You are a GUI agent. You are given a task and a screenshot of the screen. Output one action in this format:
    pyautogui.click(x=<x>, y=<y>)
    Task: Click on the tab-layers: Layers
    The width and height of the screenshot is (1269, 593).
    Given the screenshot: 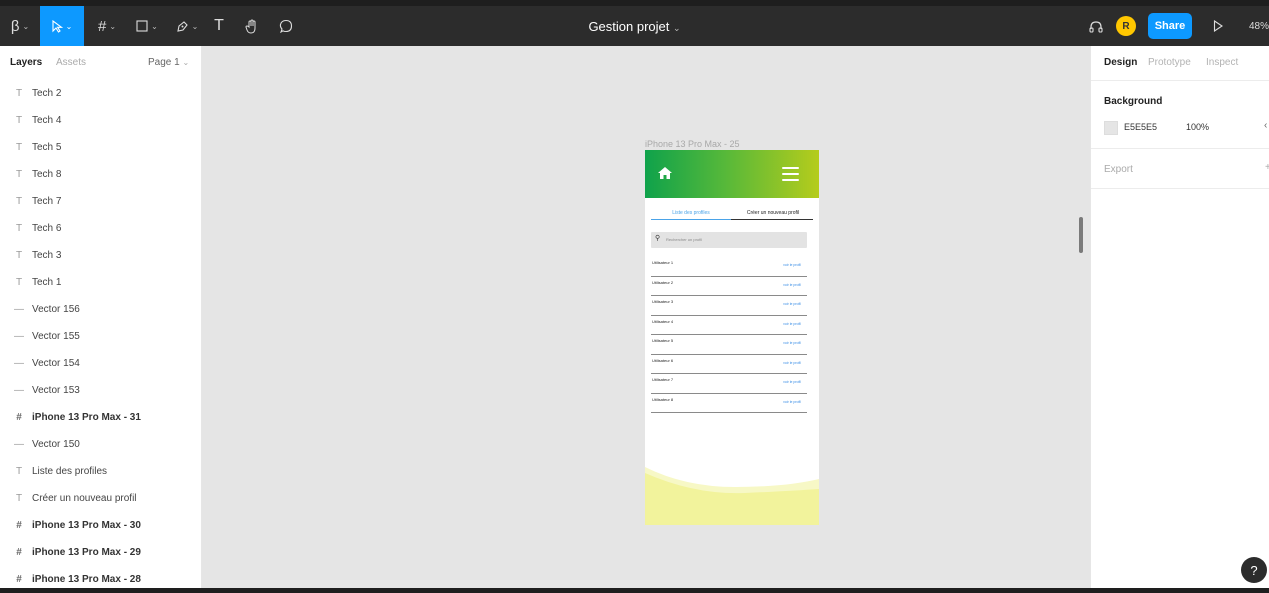 What is the action you would take?
    pyautogui.click(x=26, y=62)
    